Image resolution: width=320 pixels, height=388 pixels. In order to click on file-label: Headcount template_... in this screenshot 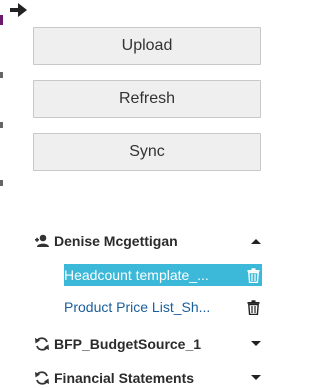, I will do `click(144, 275)`.